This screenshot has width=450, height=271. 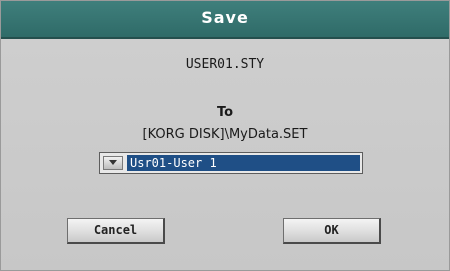 I want to click on chevron-down-icon, so click(x=113, y=163).